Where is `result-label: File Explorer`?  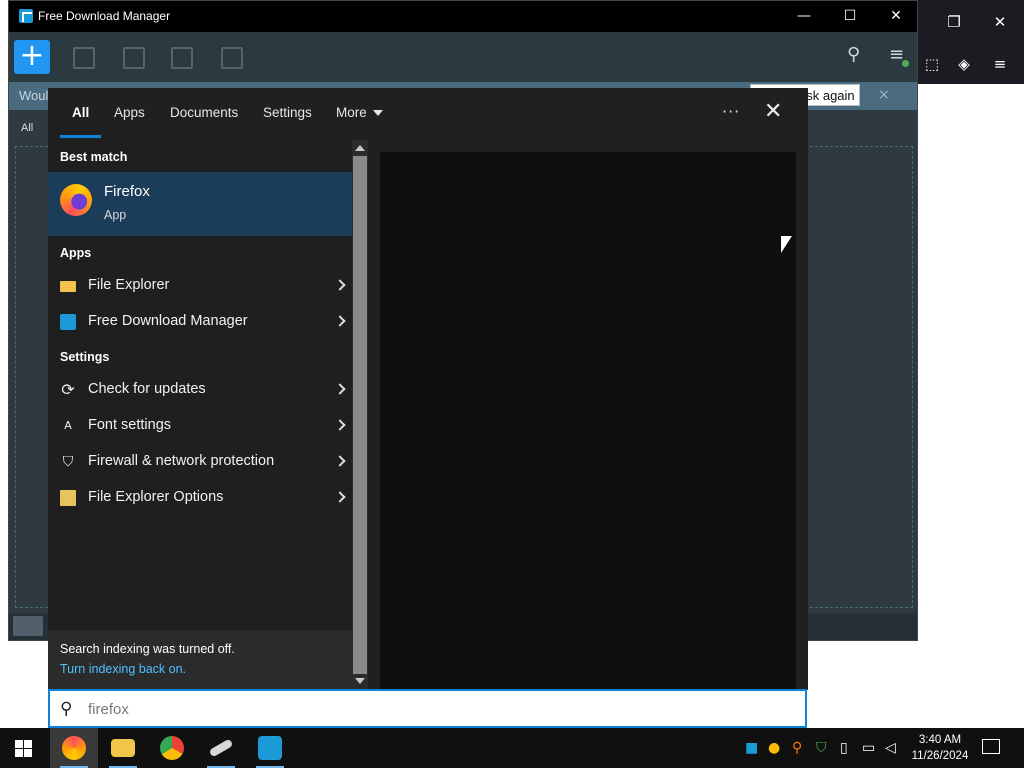
result-label: File Explorer is located at coordinates (129, 285).